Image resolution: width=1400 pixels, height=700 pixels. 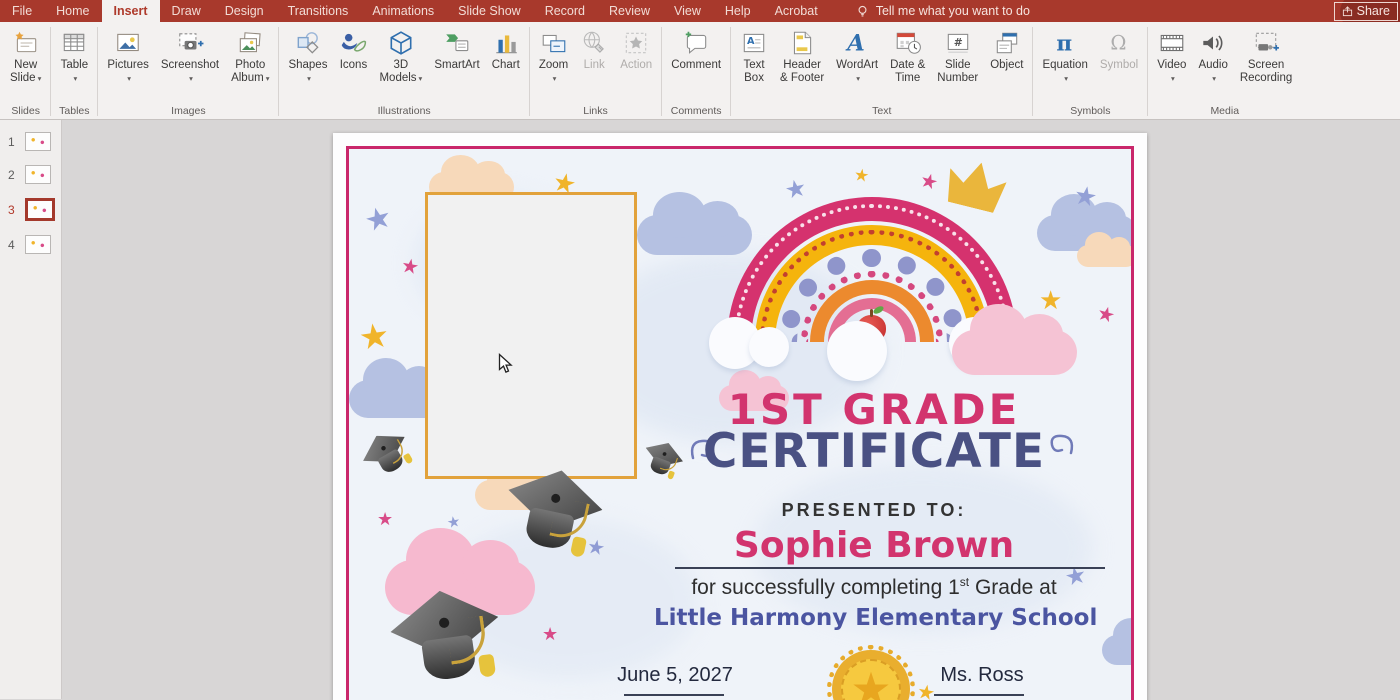 I want to click on slide-thumbnail-3: 3, so click(x=30, y=209).